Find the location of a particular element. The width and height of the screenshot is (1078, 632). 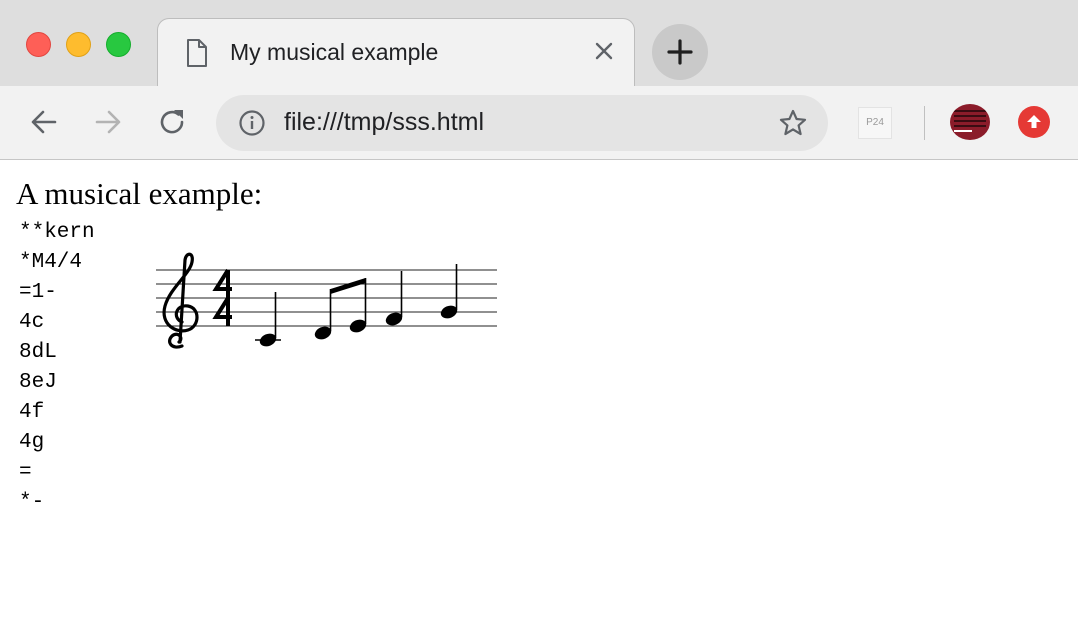

window-zoom-button is located at coordinates (118, 44).